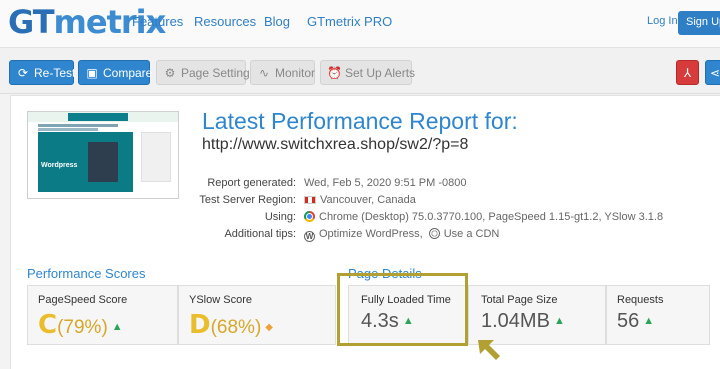 This screenshot has height=369, width=720. I want to click on pdf-button: ⅄, so click(687, 72).